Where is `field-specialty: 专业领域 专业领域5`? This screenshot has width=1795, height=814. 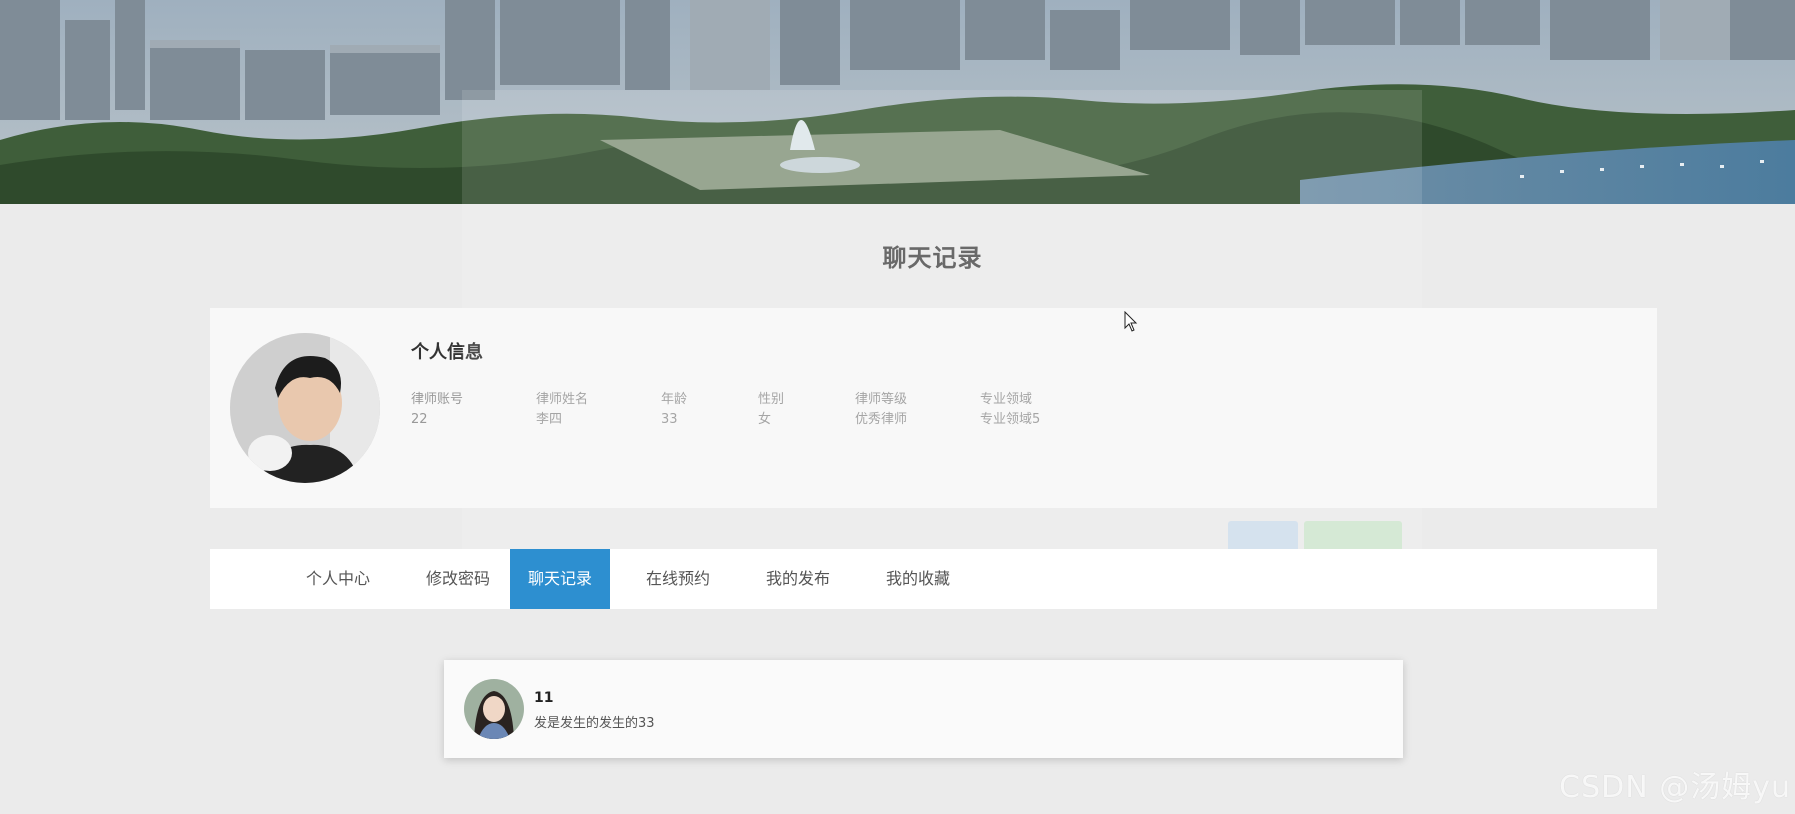
field-specialty: 专业领域 专业领域5 is located at coordinates (1042, 410).